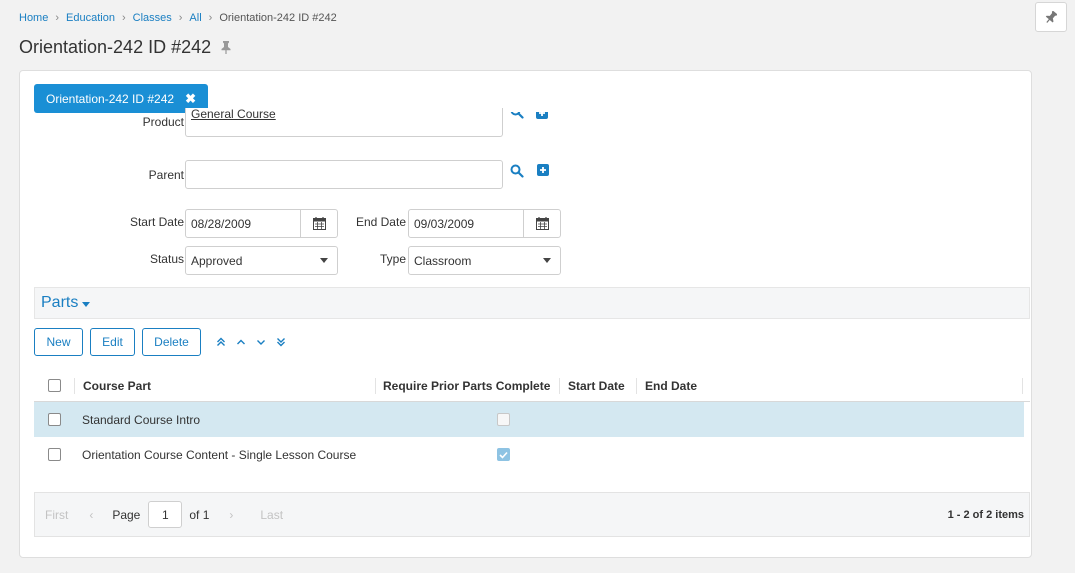  Describe the element at coordinates (344, 174) in the screenshot. I see `parent-field` at that location.